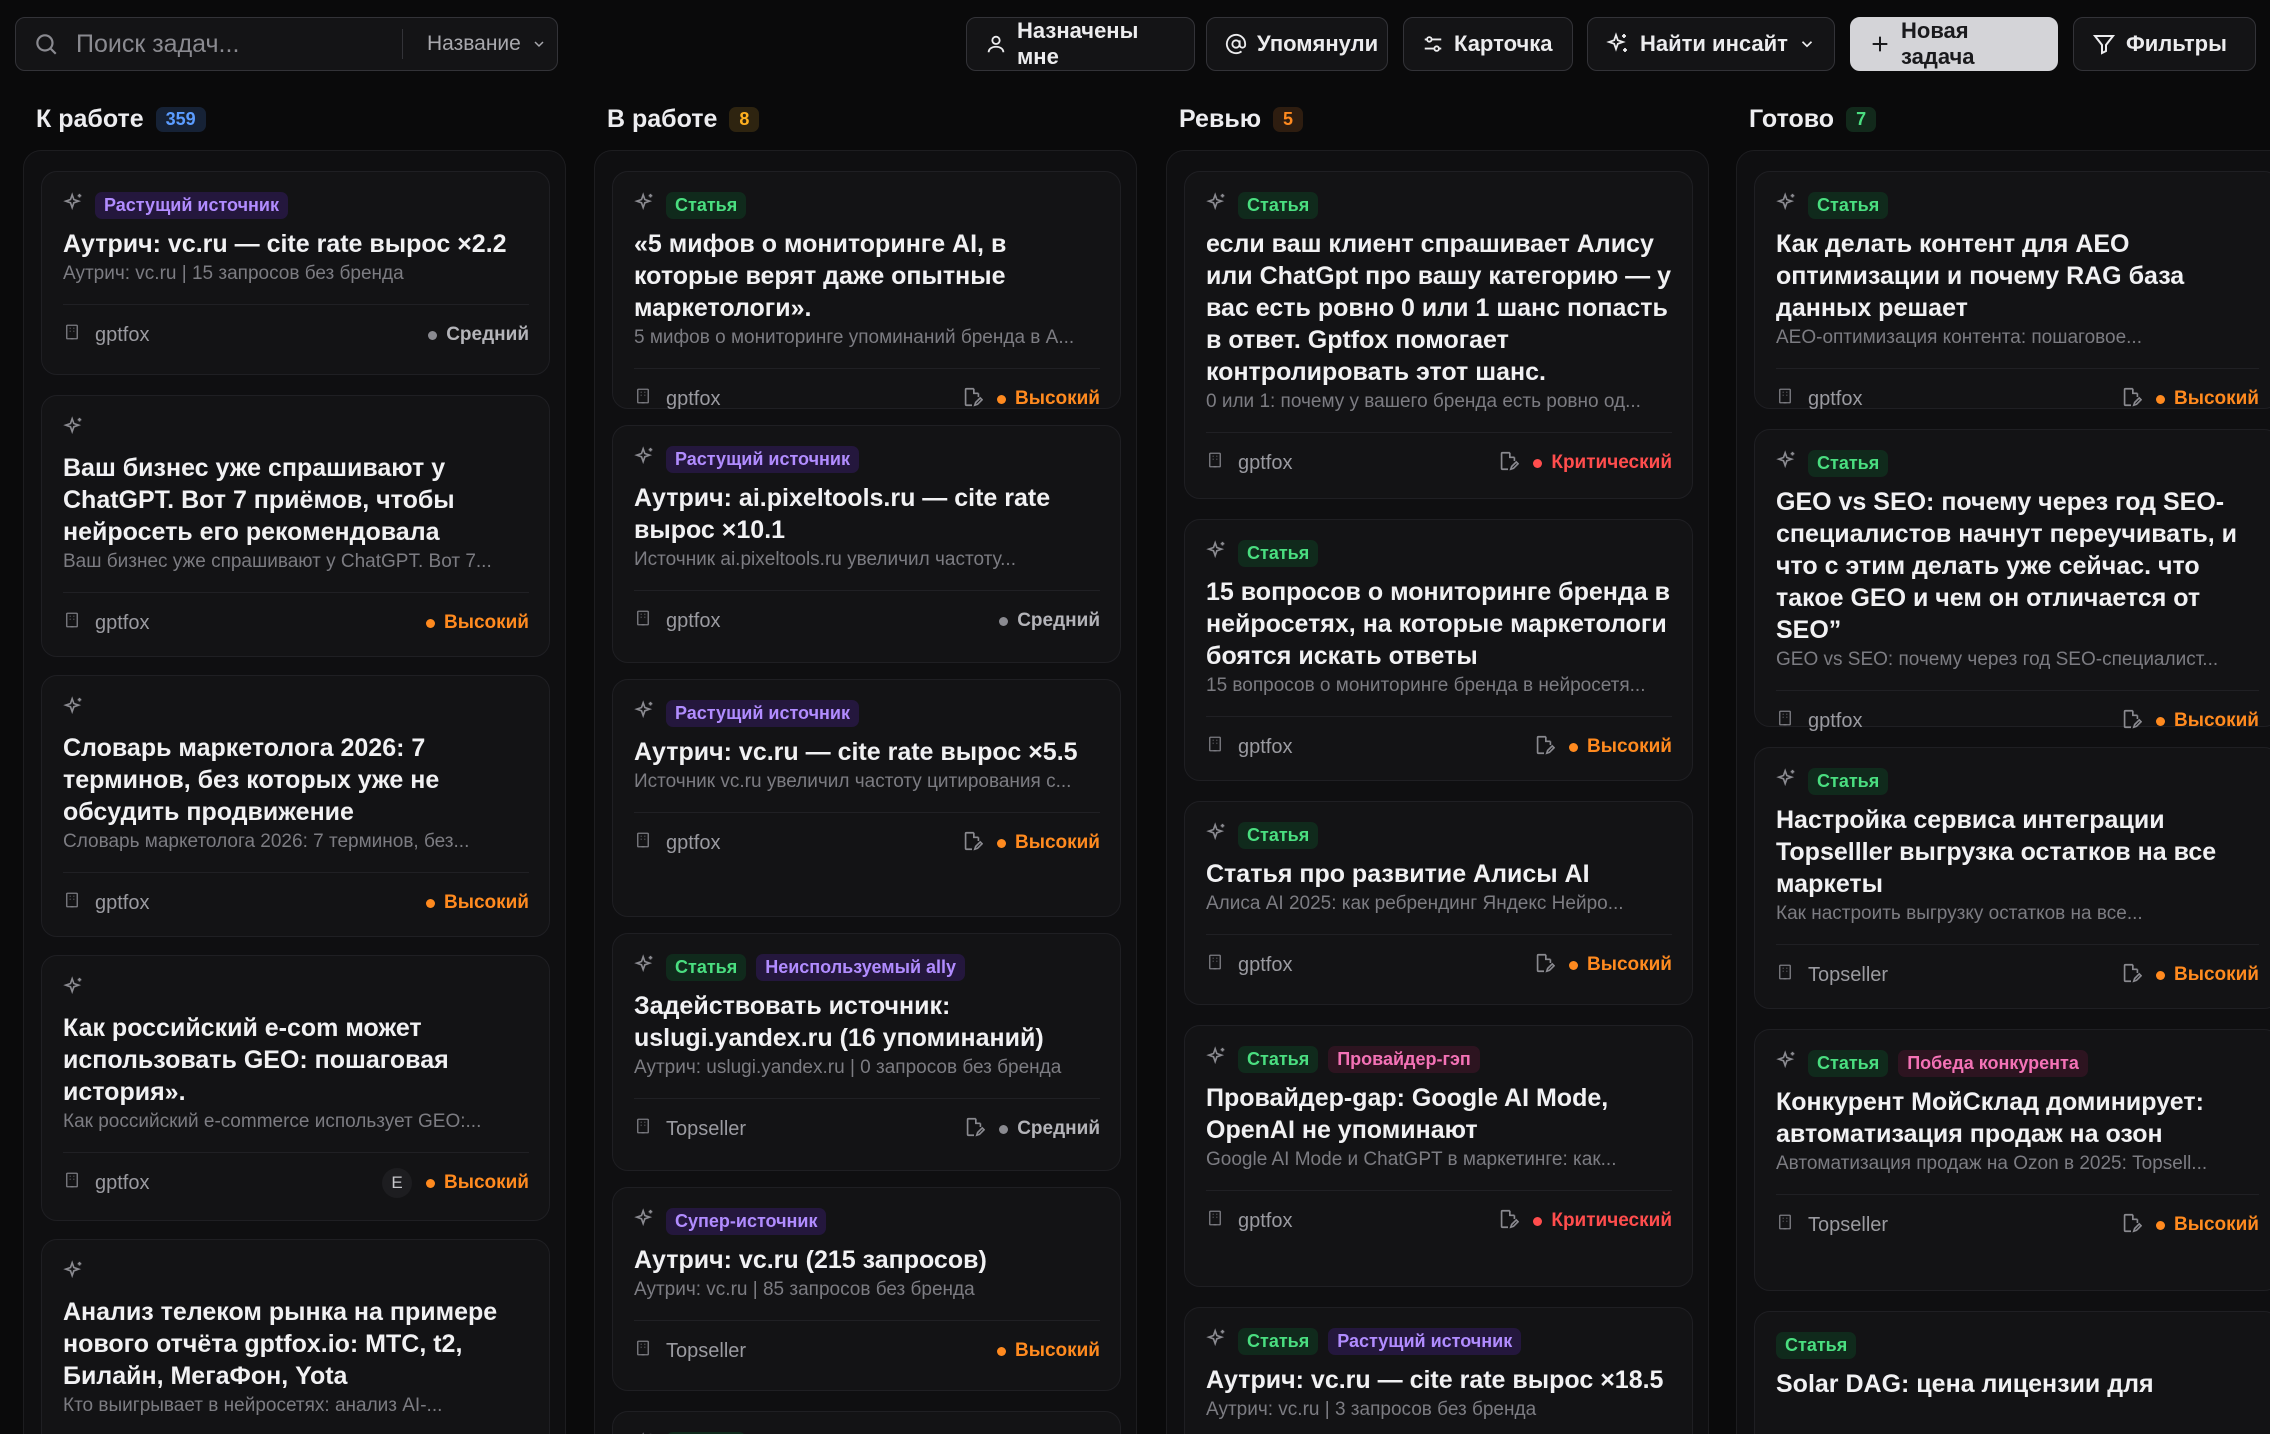 This screenshot has height=1434, width=2270. What do you see at coordinates (1297, 44) in the screenshot?
I see `mentioned-button: Упомянули` at bounding box center [1297, 44].